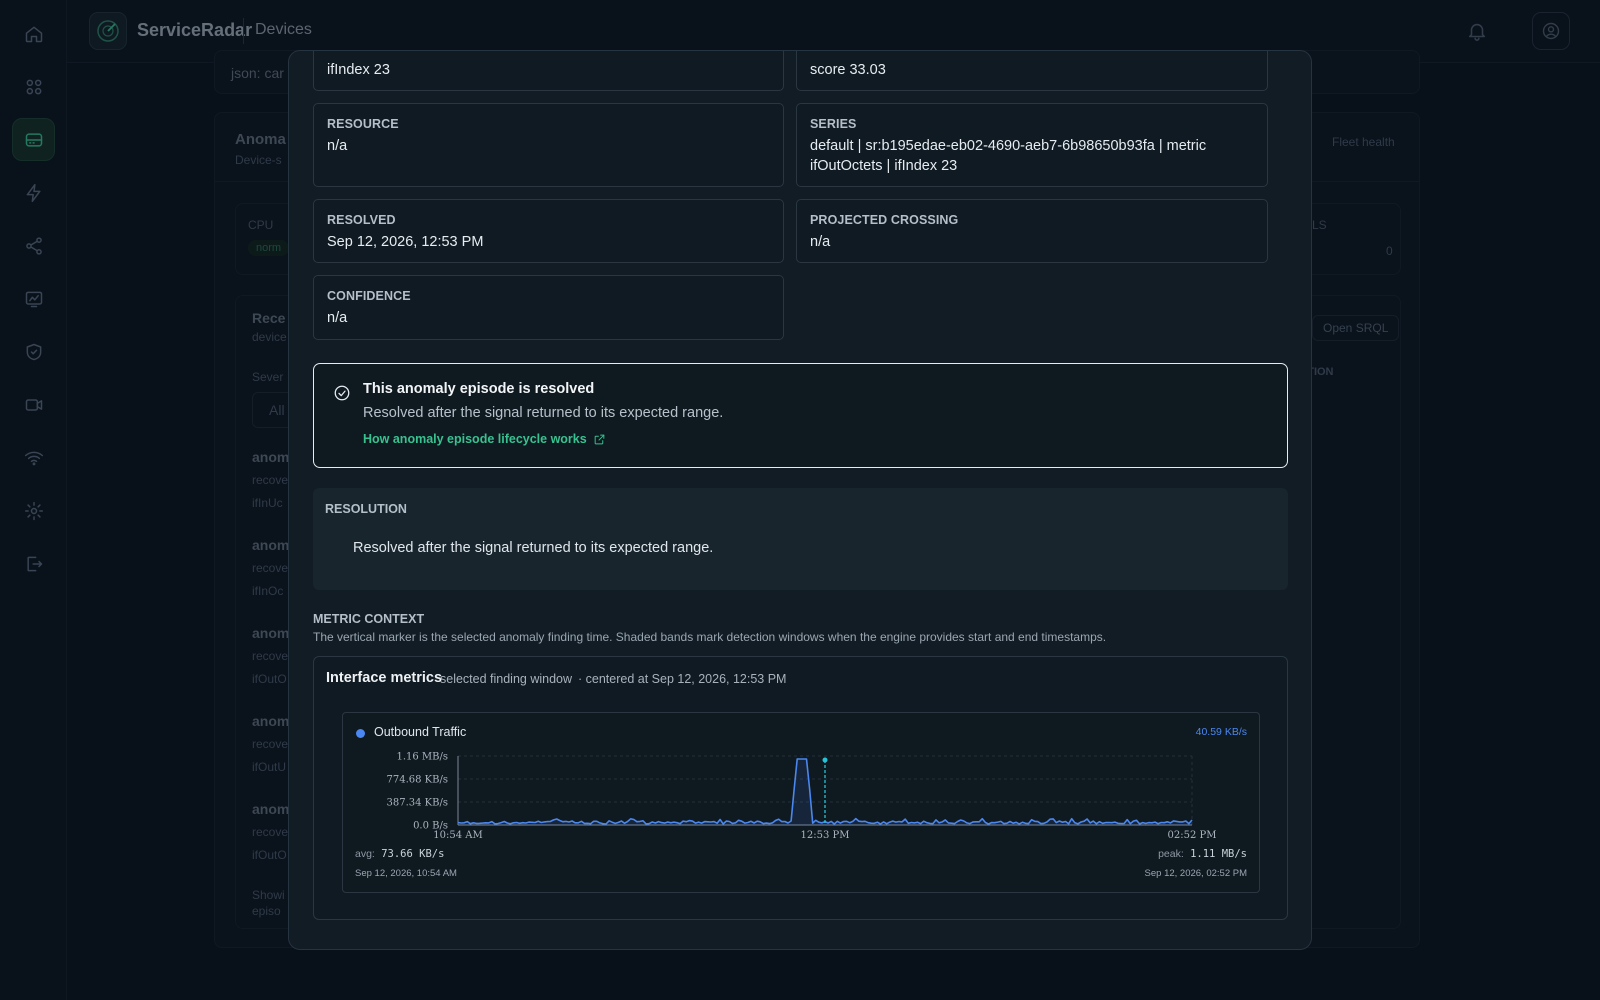 Image resolution: width=1600 pixels, height=1000 pixels. Describe the element at coordinates (1192, 835) in the screenshot. I see `x-tick-label: 02:52 PM` at that location.